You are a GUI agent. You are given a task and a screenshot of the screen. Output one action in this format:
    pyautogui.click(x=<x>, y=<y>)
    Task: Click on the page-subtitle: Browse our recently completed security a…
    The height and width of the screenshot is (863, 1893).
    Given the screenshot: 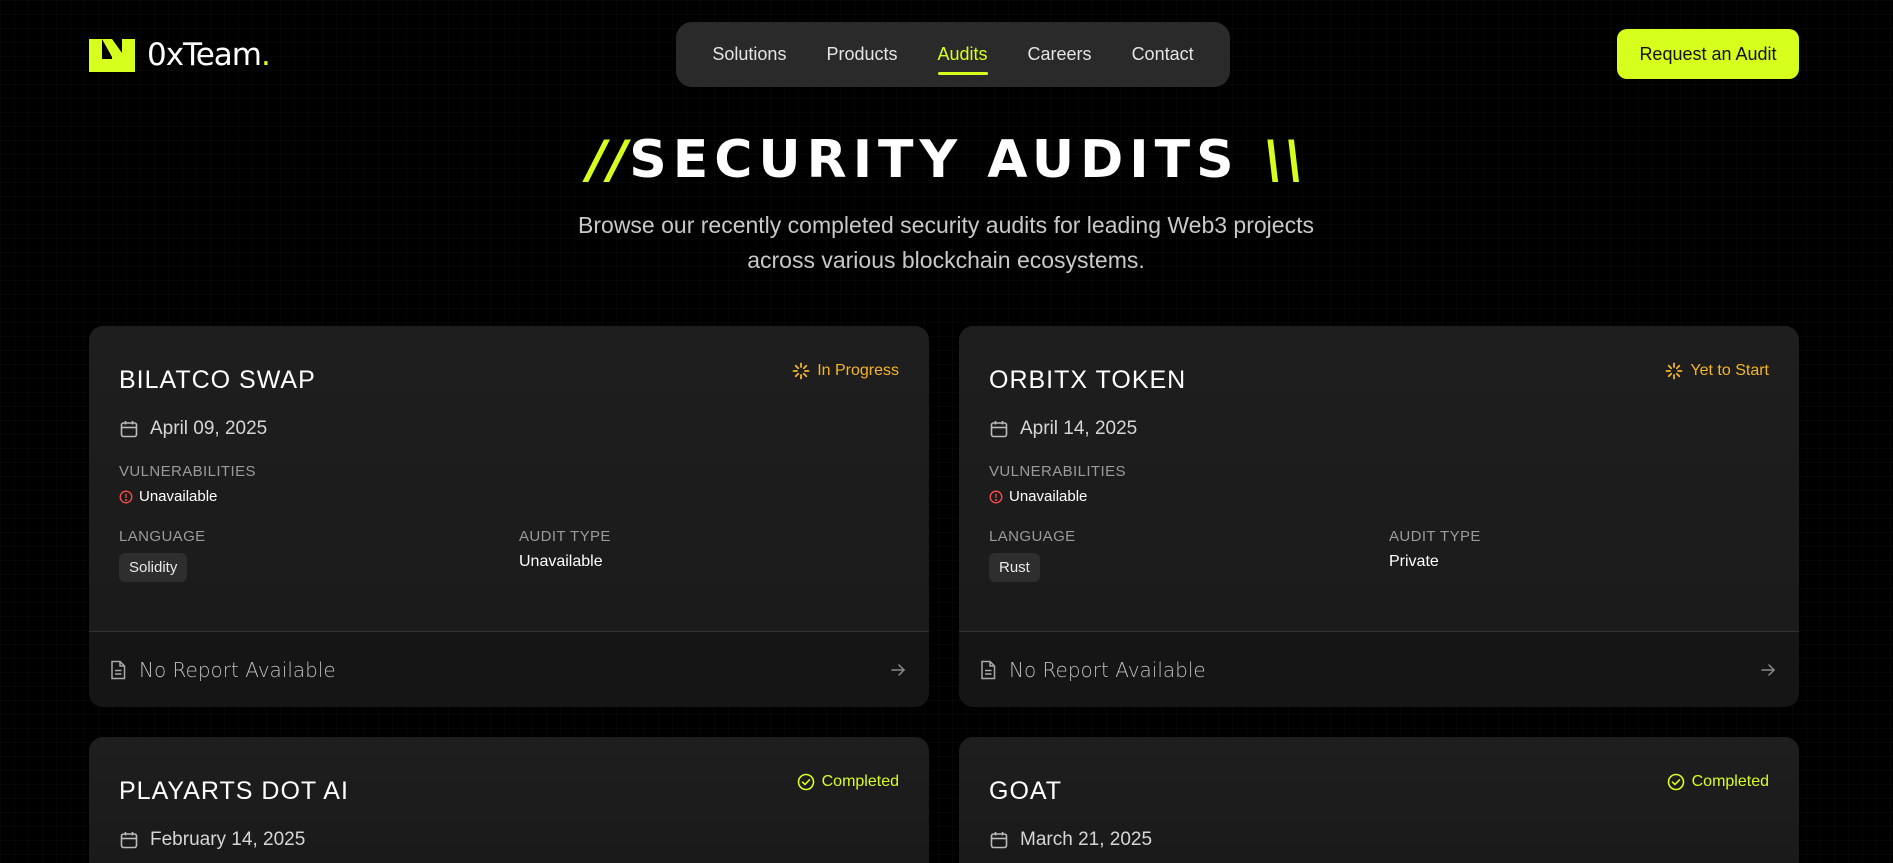 What is the action you would take?
    pyautogui.click(x=946, y=242)
    